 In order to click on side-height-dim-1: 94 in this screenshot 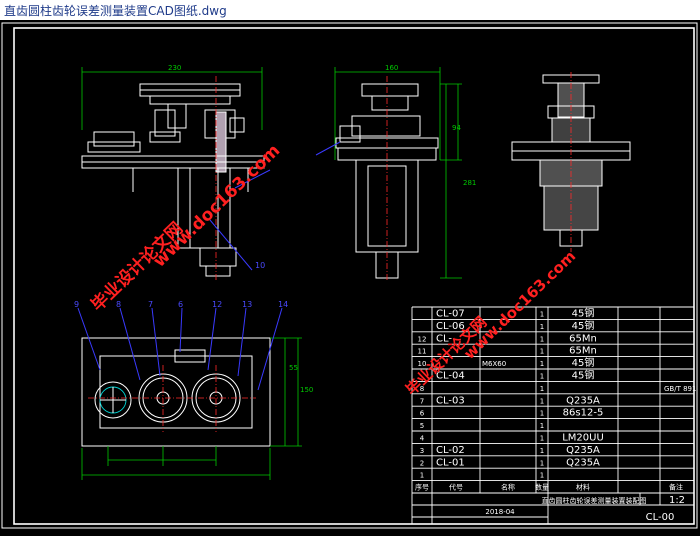, I will do `click(456, 128)`.